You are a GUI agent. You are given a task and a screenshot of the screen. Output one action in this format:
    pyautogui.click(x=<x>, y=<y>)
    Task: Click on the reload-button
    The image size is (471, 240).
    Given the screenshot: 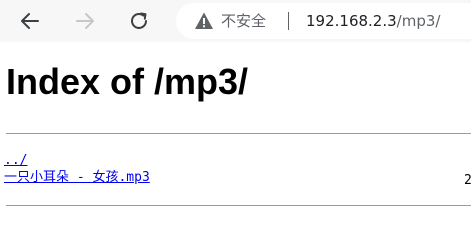 What is the action you would take?
    pyautogui.click(x=139, y=21)
    